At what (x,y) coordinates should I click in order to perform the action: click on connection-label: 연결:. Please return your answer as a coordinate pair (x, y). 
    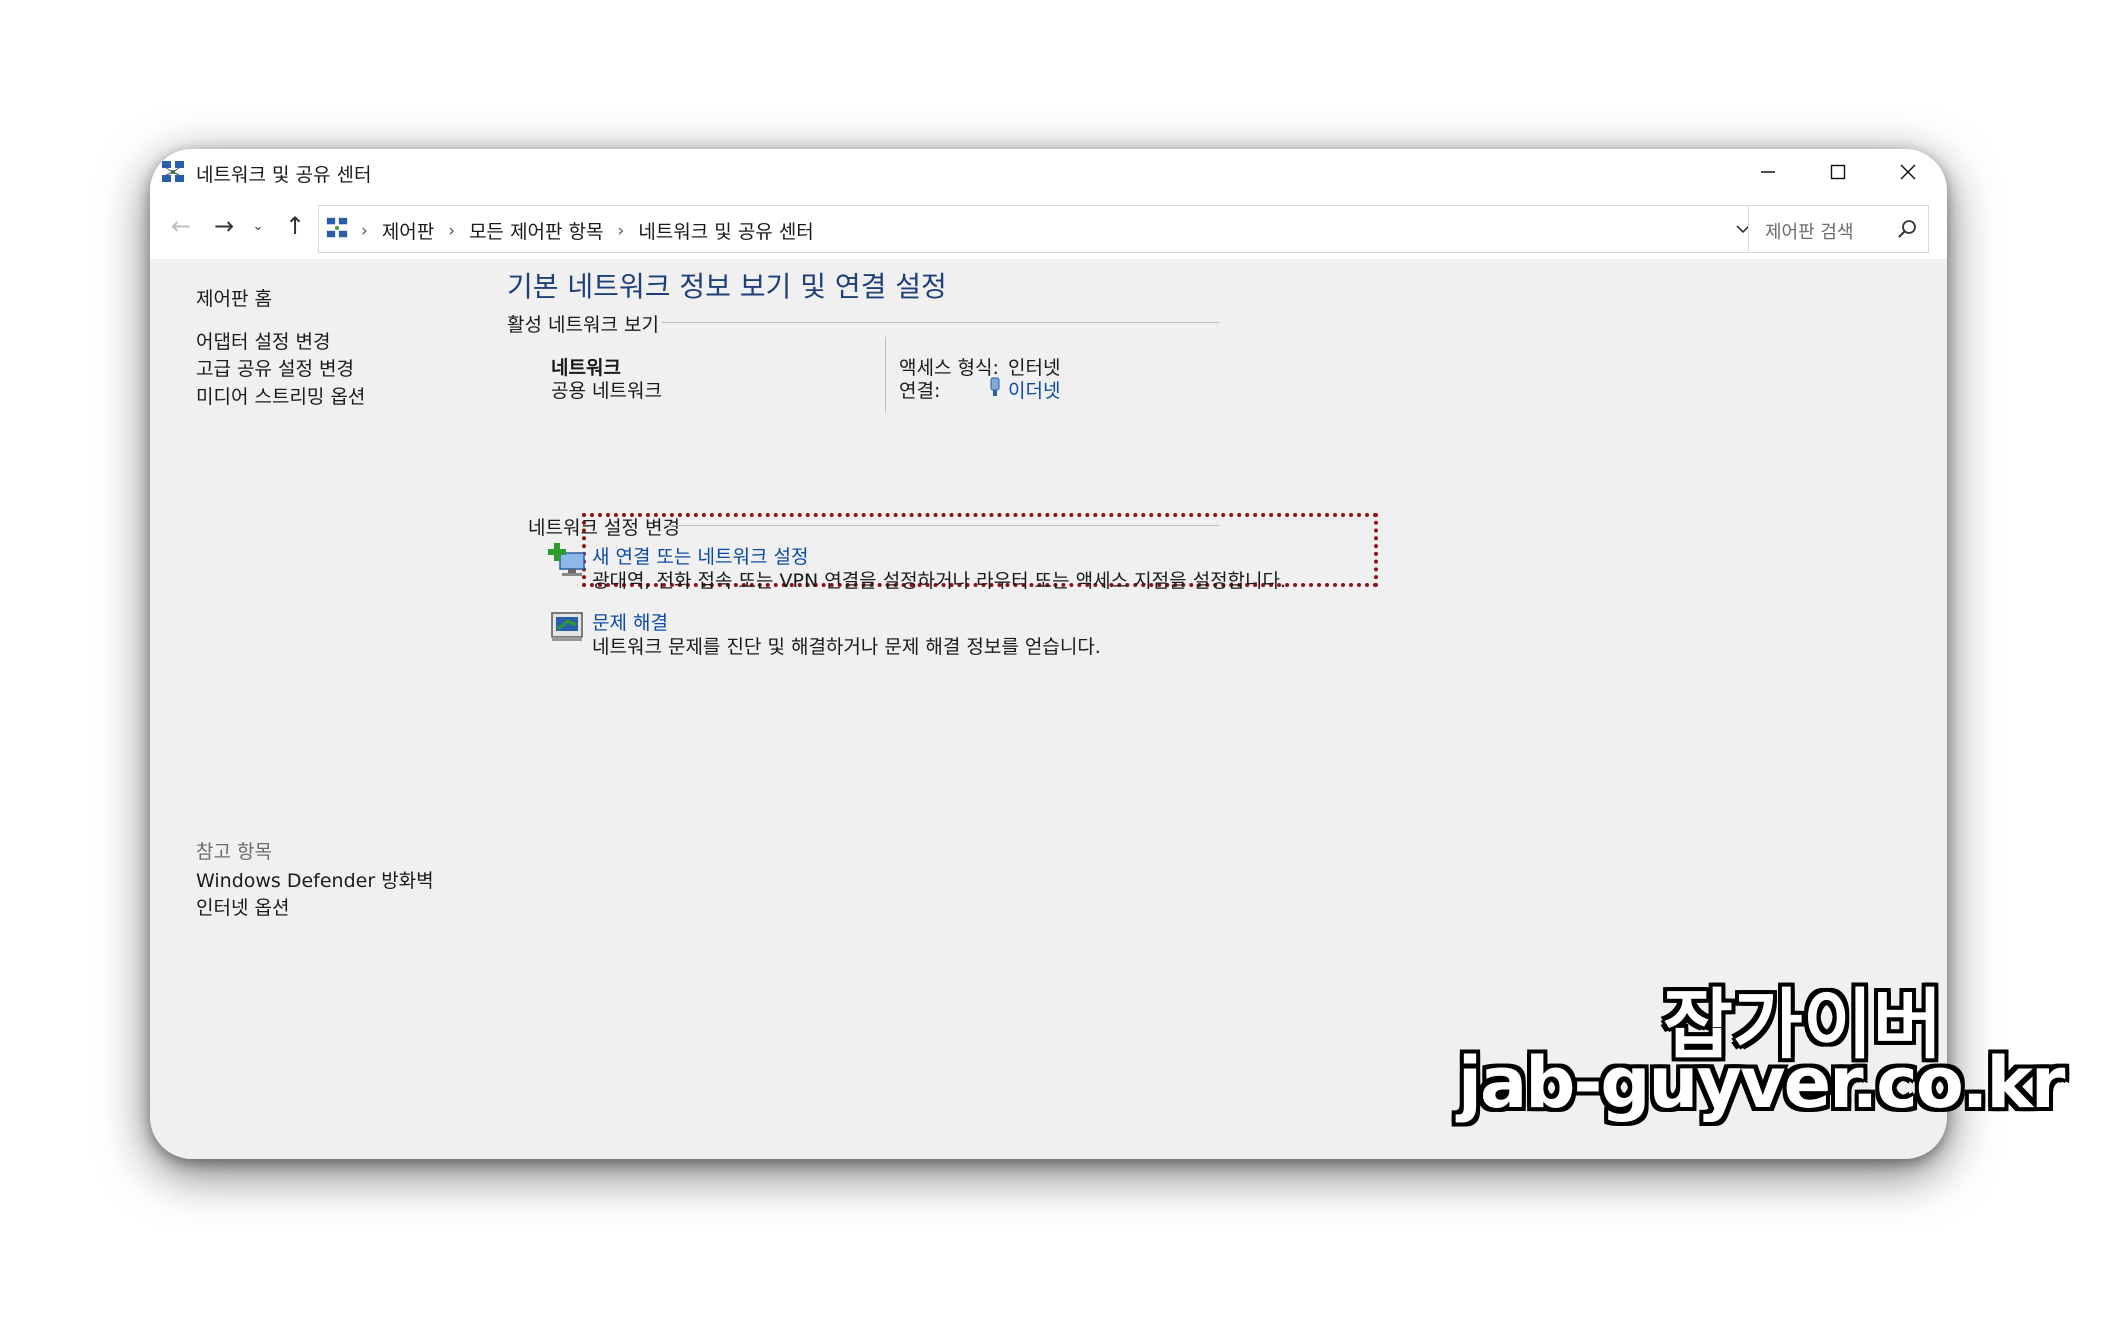
    Looking at the image, I should click on (920, 391).